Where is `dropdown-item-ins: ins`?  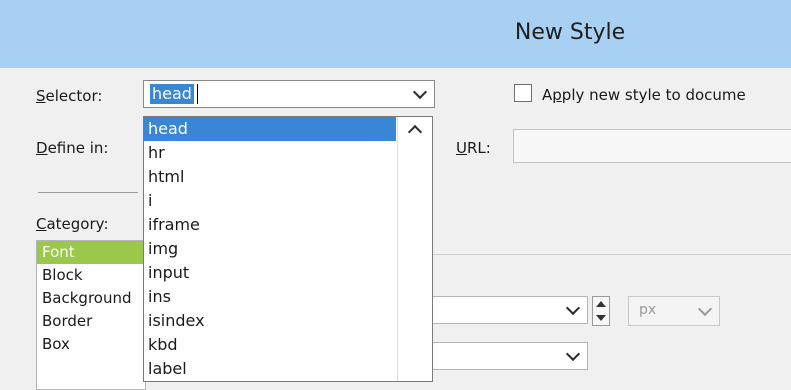 dropdown-item-ins: ins is located at coordinates (270, 297).